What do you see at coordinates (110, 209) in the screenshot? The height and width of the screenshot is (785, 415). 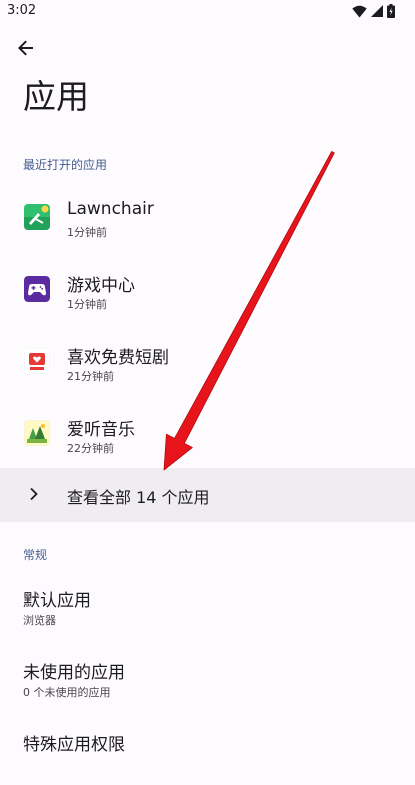 I see `app-name: Lawnchair` at bounding box center [110, 209].